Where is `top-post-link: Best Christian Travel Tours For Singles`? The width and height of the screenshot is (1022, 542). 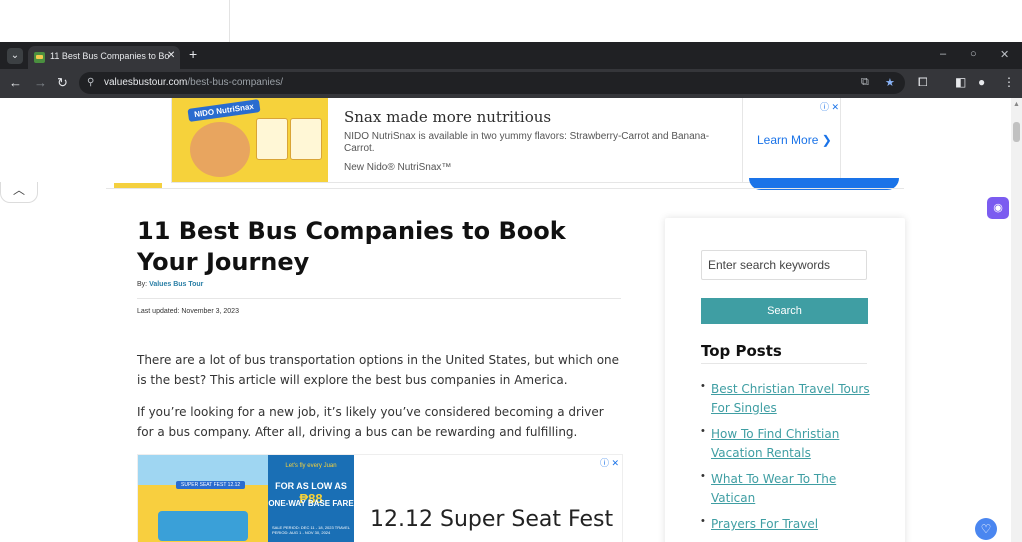
top-post-link: Best Christian Travel Tours For Singles is located at coordinates (790, 398).